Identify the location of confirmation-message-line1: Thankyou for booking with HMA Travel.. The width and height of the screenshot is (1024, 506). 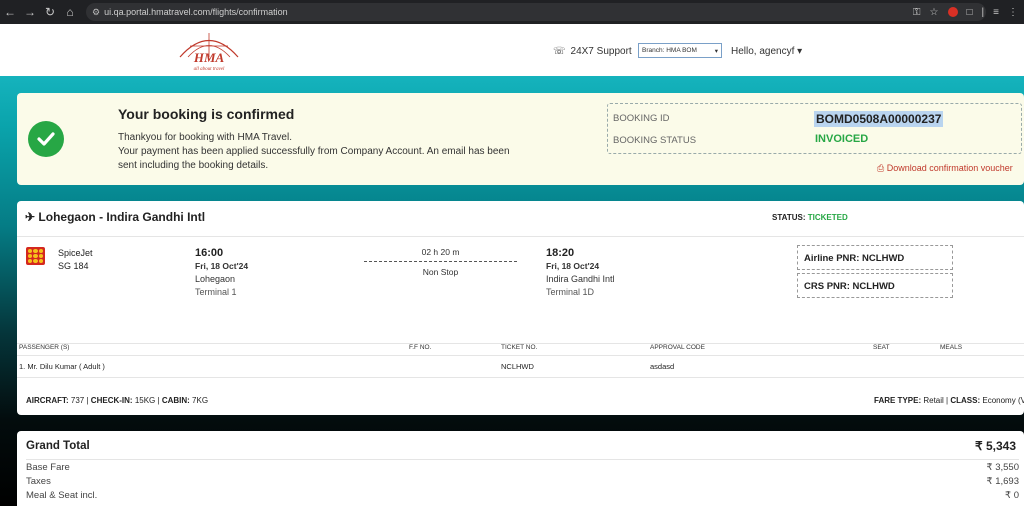
(205, 137).